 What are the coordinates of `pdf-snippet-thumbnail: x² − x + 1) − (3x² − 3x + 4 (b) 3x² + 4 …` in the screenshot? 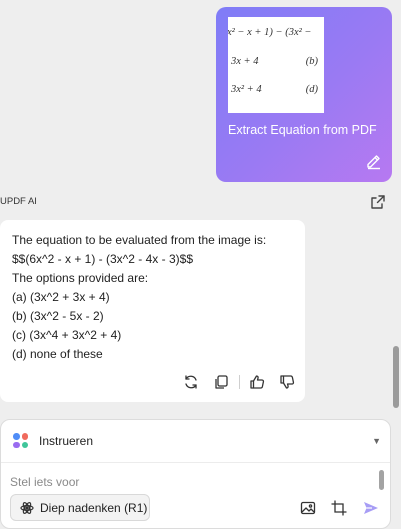 It's located at (276, 65).